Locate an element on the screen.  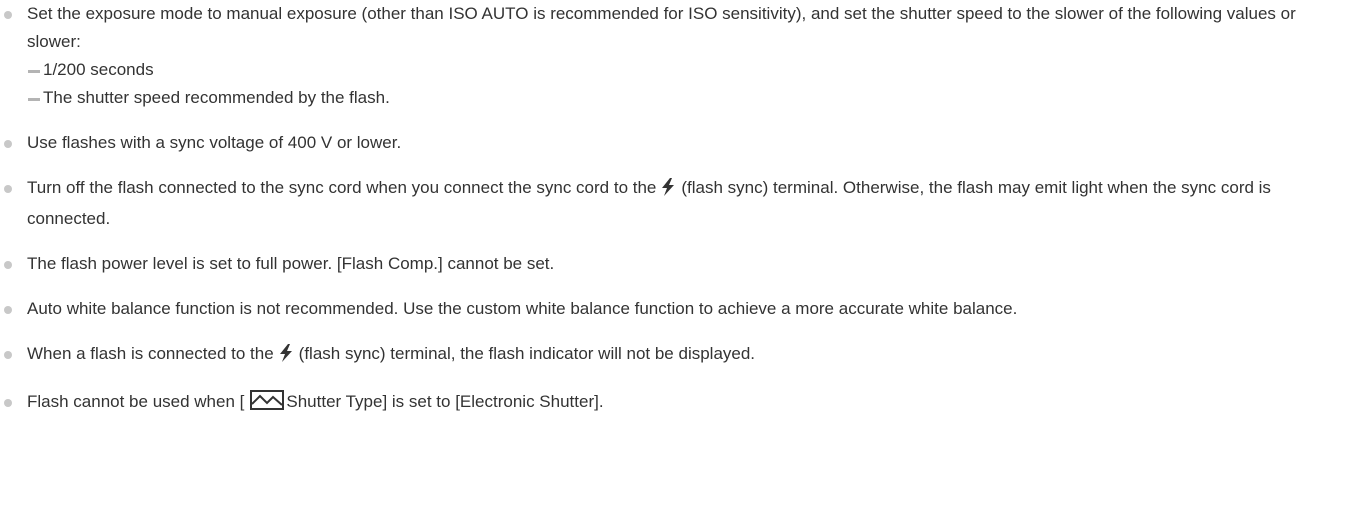
sub-text: 1/200 seconds is located at coordinates (98, 69).